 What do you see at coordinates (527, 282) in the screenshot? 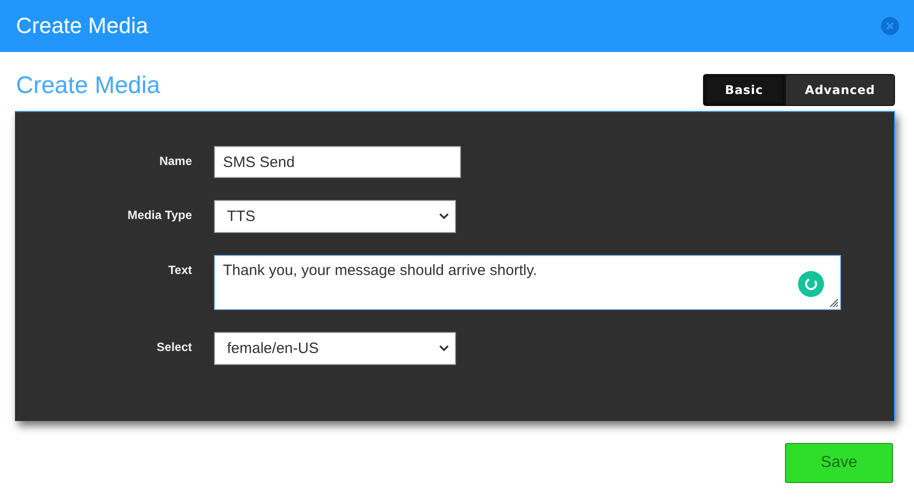
I see `text-area: Thank you, your message should arrive shortly.` at bounding box center [527, 282].